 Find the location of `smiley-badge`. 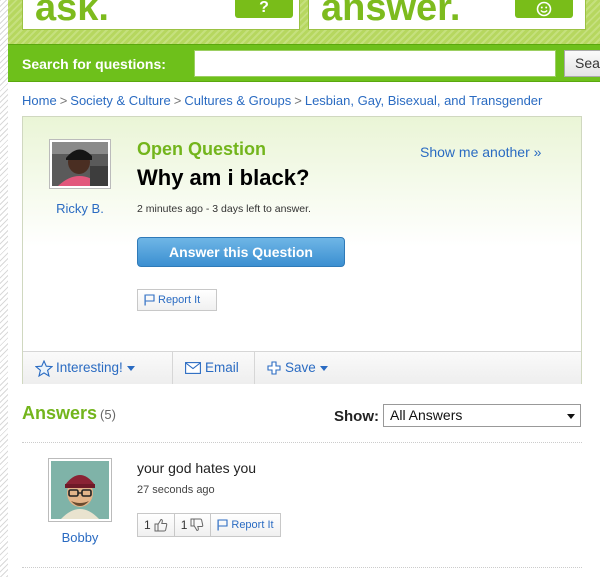

smiley-badge is located at coordinates (544, 9).